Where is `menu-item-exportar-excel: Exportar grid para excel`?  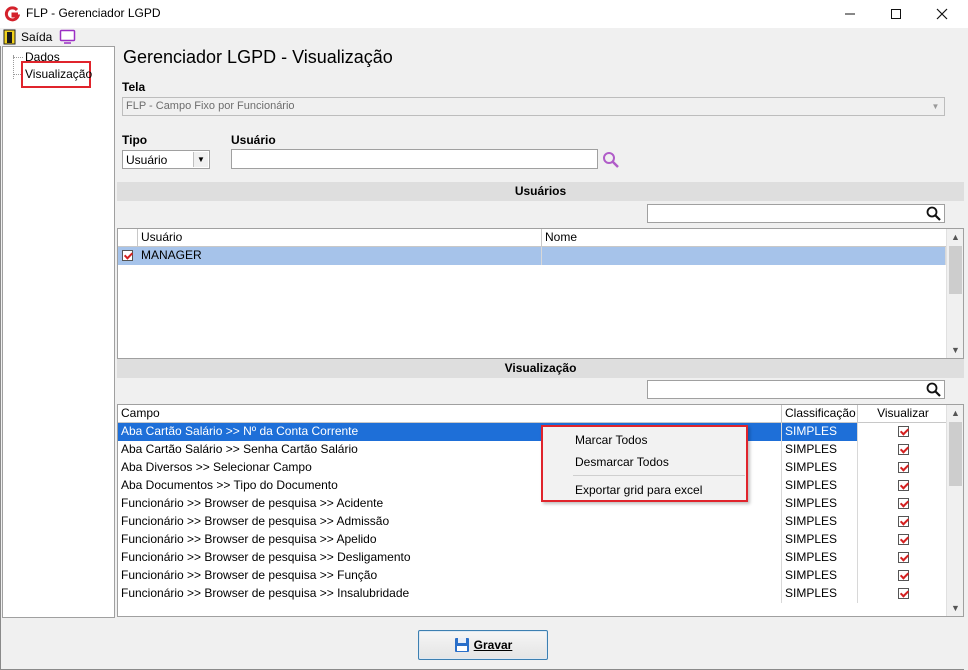
menu-item-exportar-excel: Exportar grid para excel is located at coordinates (638, 490).